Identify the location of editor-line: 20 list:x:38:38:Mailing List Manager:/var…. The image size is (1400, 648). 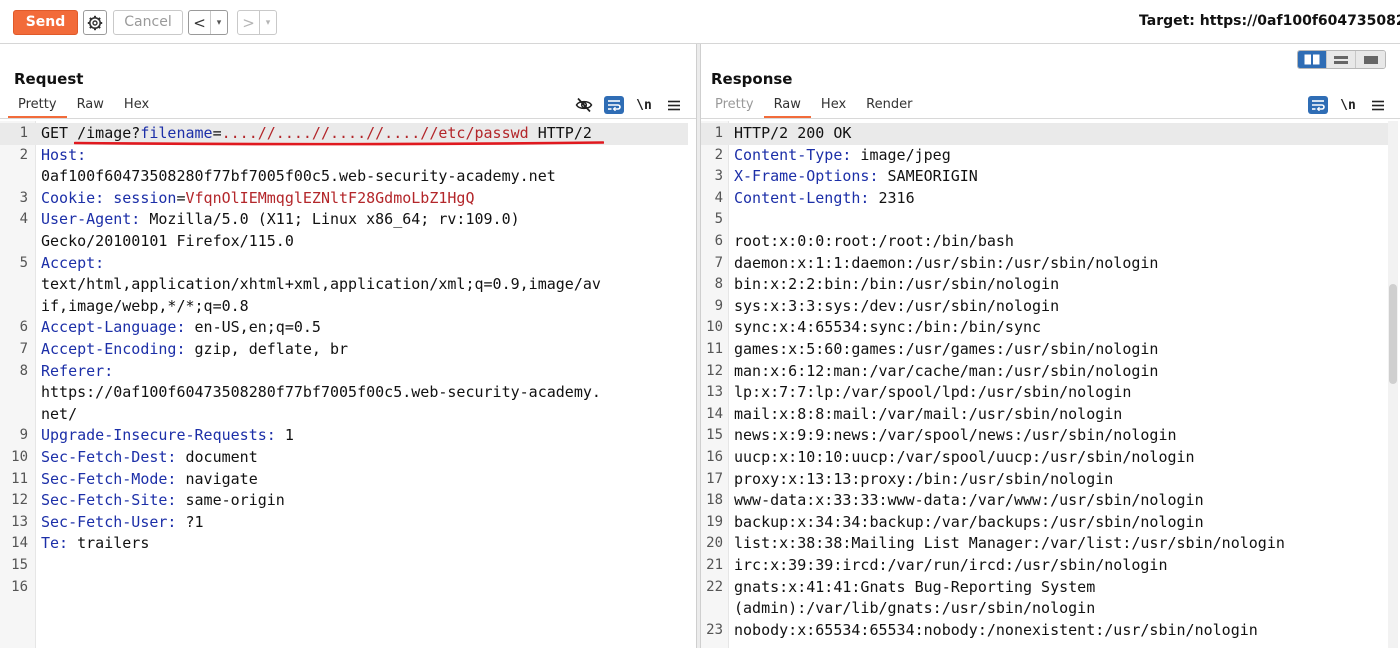
(1046, 544).